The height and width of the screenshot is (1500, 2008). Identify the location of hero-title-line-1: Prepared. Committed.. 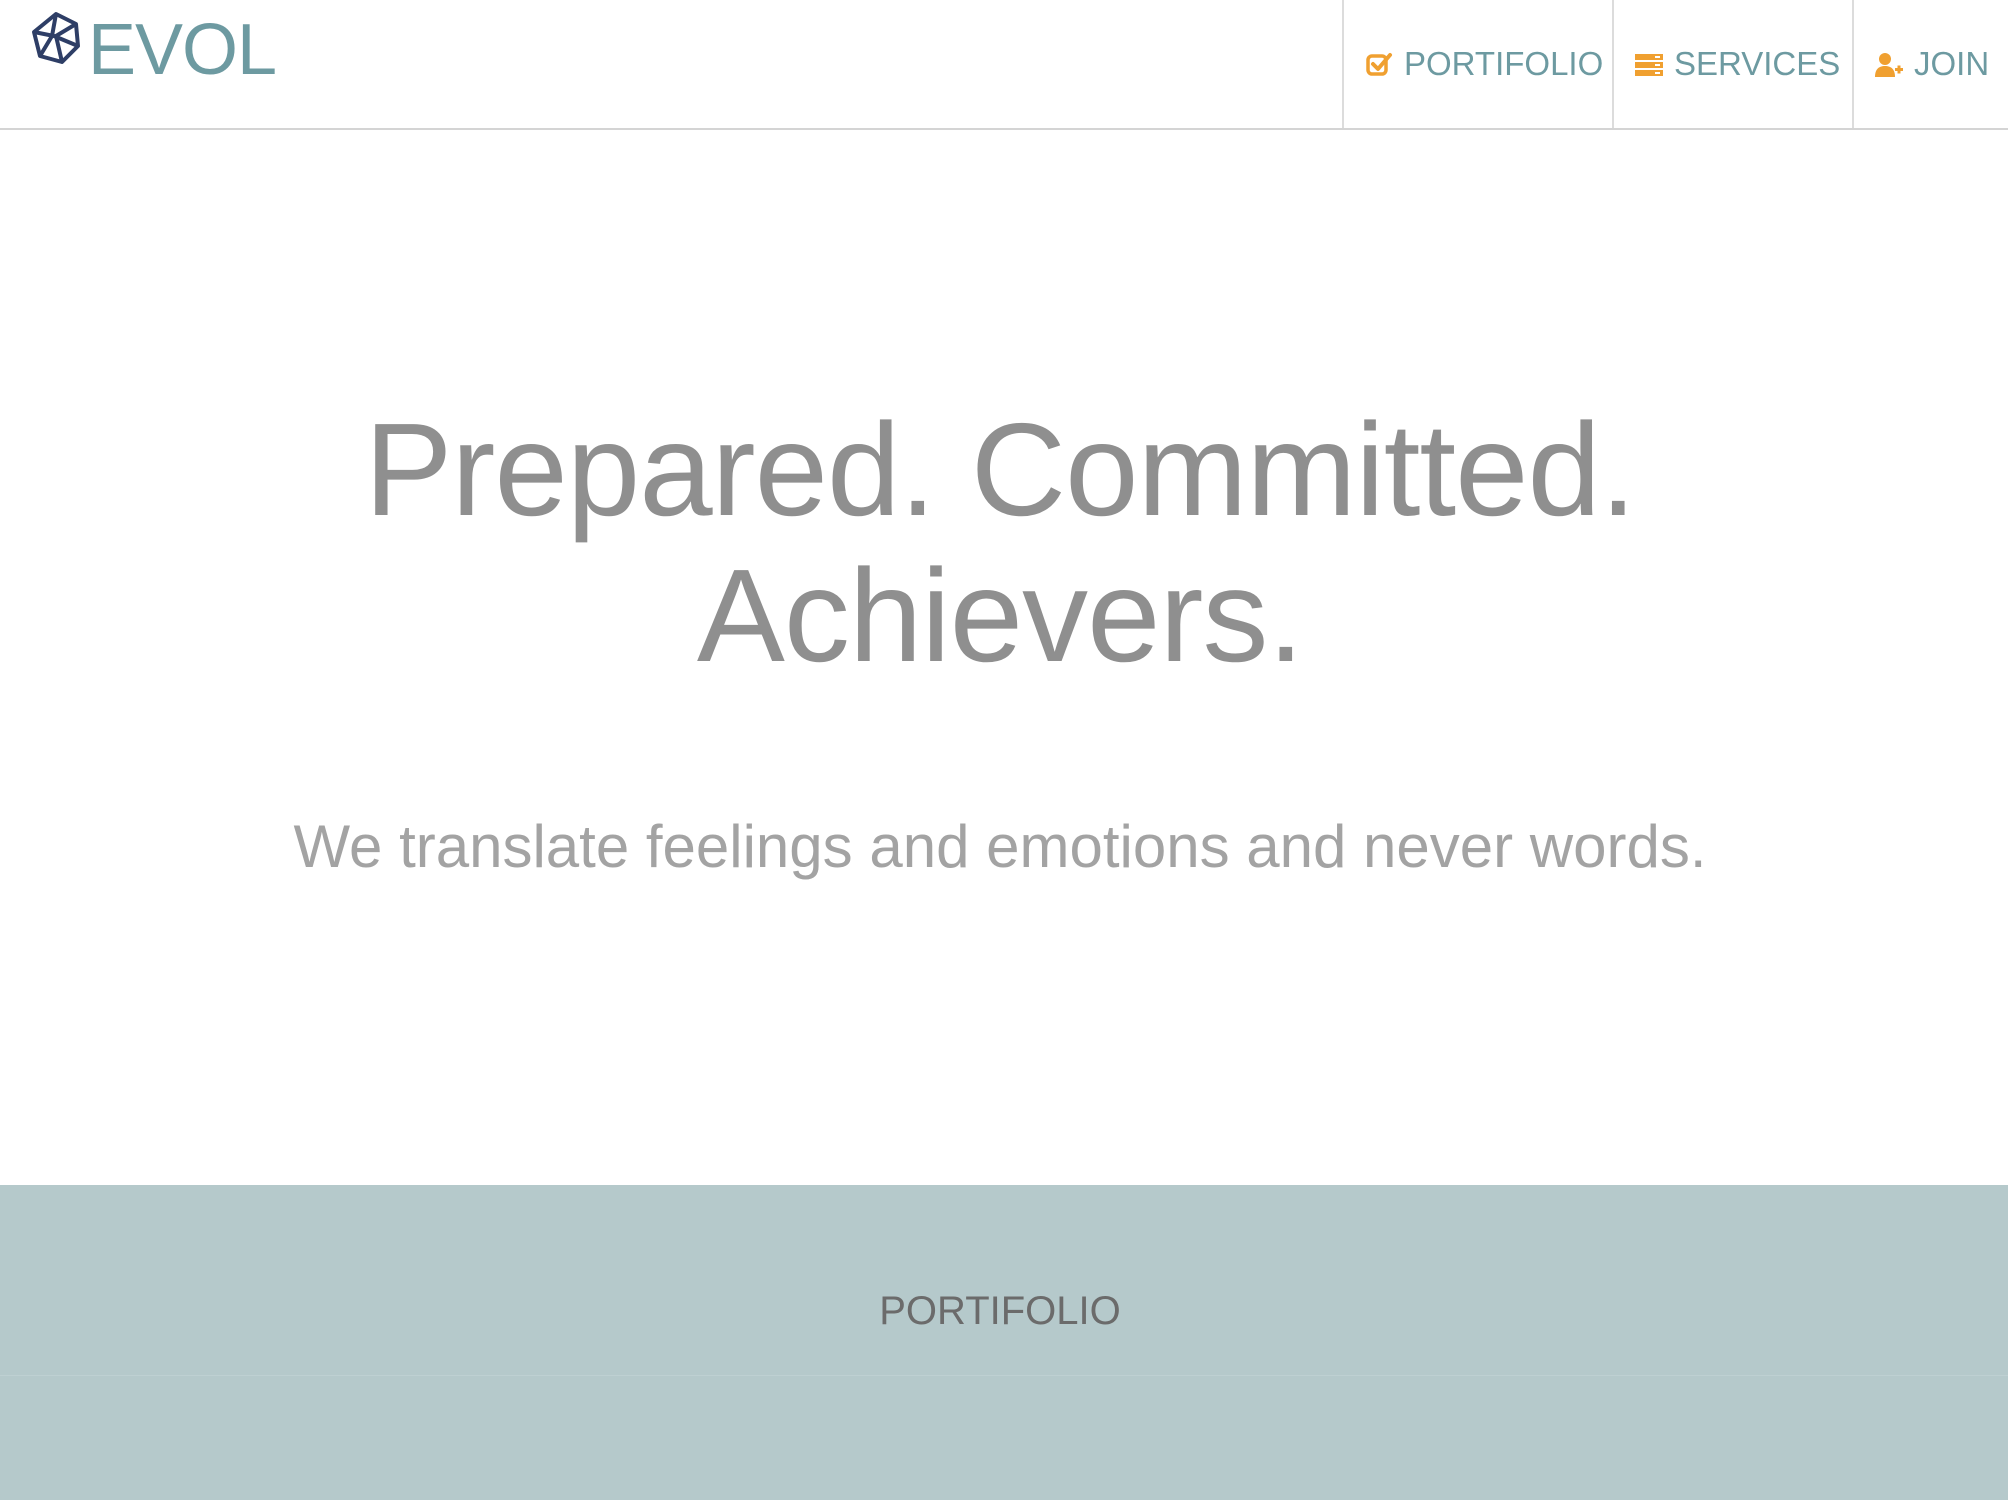
(1000, 469).